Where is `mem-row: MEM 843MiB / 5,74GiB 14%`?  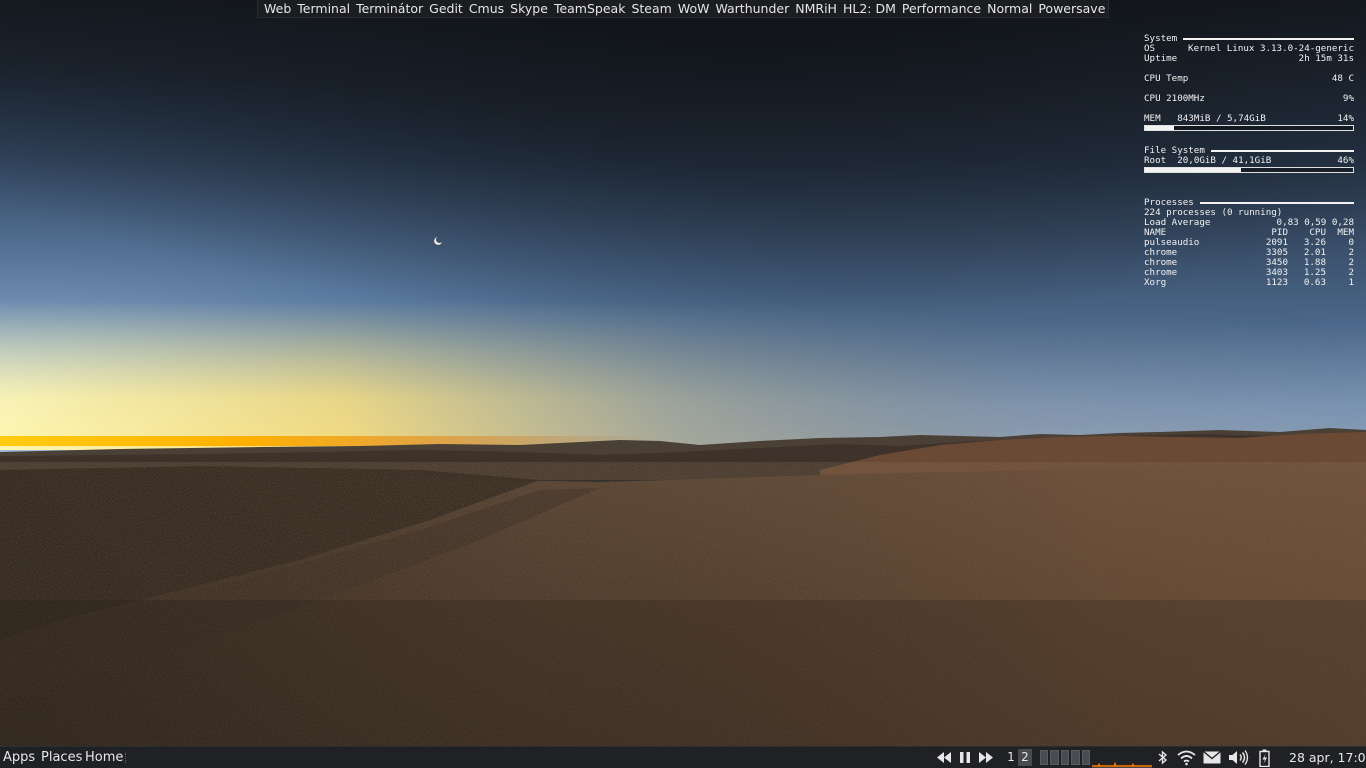 mem-row: MEM 843MiB / 5,74GiB 14% is located at coordinates (1249, 118).